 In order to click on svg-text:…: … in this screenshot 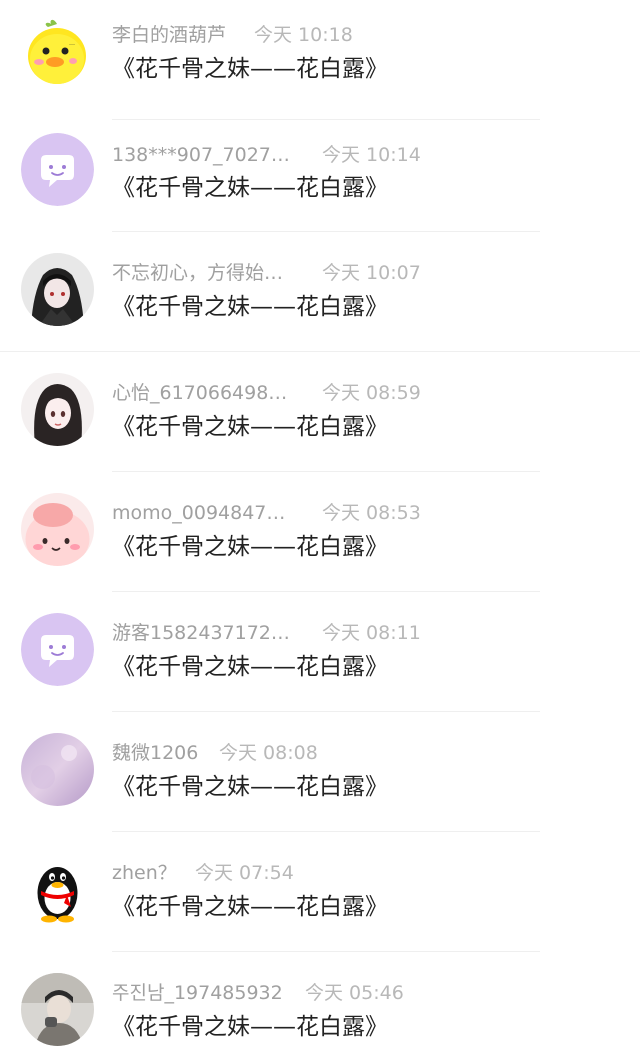, I will do `click(72, 43)`.